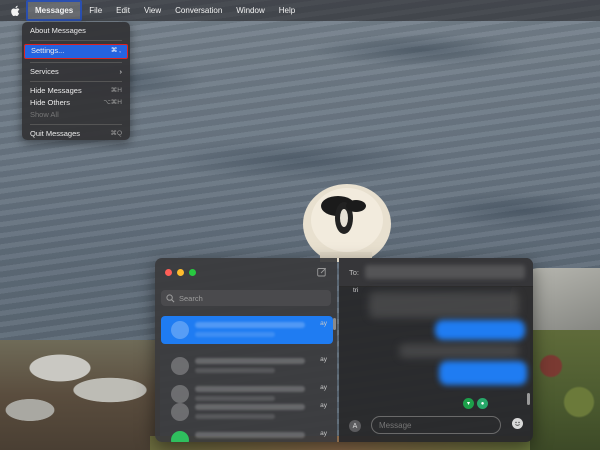  What do you see at coordinates (76, 51) in the screenshot?
I see `menu-item-settings: Settings... ⌘ ,` at bounding box center [76, 51].